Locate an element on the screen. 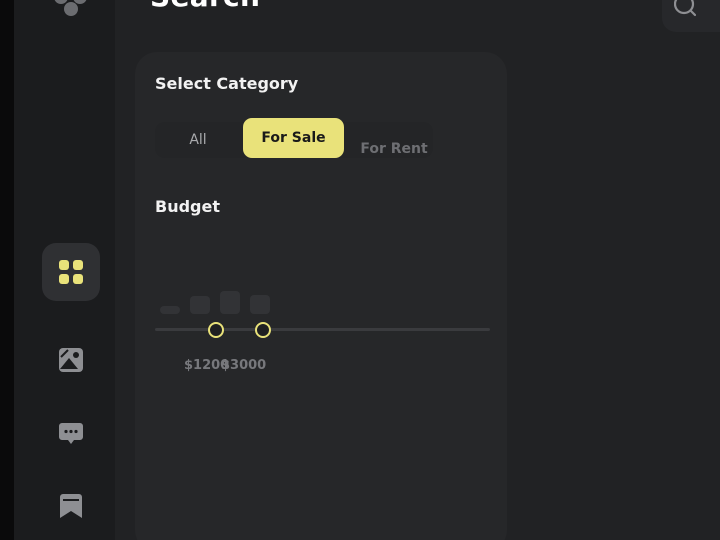 Image resolution: width=720 pixels, height=540 pixels. bookmark-icon is located at coordinates (71, 506).